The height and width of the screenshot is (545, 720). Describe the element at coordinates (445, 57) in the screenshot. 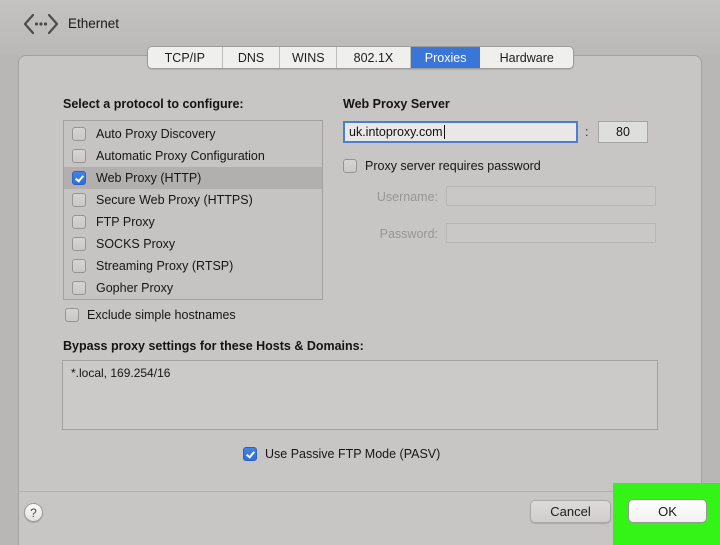

I see `tab-proxies: Proxies` at that location.